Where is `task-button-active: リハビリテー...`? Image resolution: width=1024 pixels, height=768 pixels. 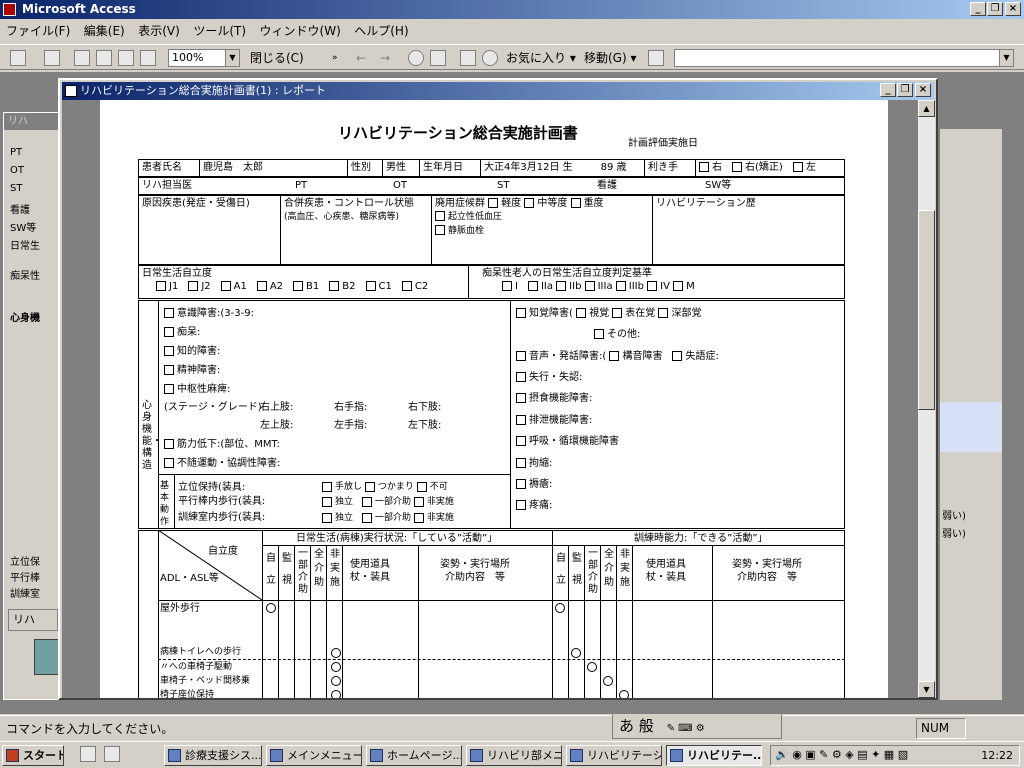 task-button-active: リハビリテー... is located at coordinates (714, 755).